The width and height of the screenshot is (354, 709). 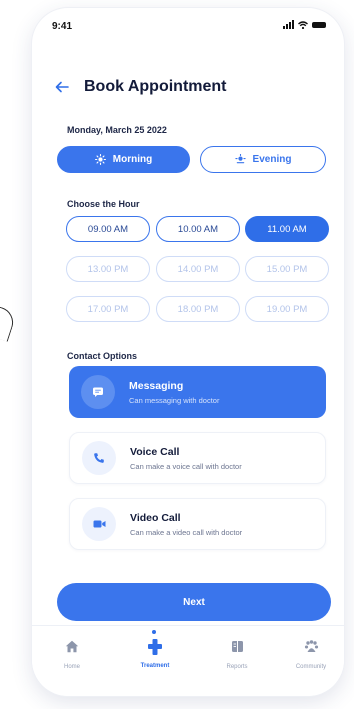 What do you see at coordinates (98, 392) in the screenshot?
I see `chat-icon` at bounding box center [98, 392].